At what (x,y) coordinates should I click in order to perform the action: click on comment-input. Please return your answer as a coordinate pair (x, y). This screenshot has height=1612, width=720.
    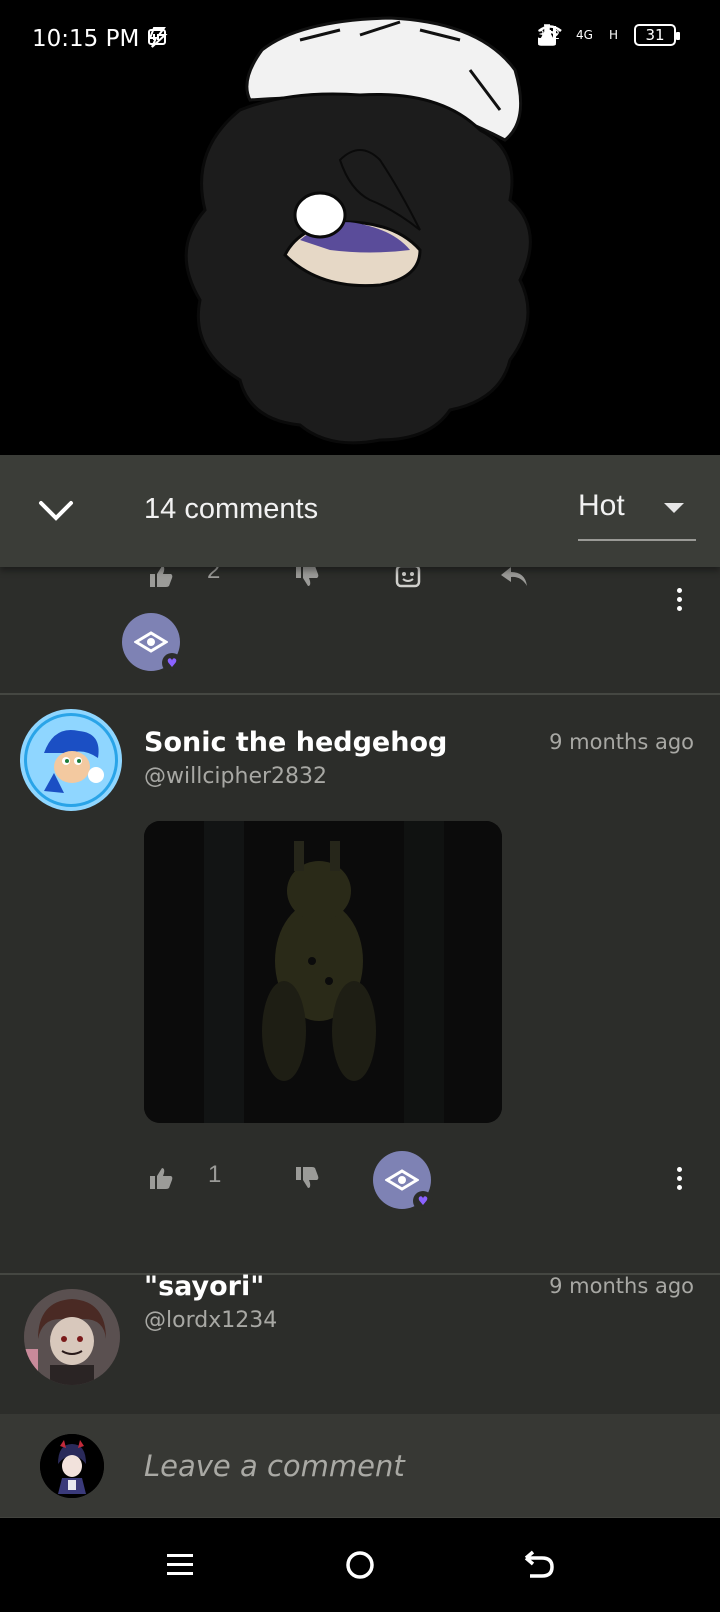
    Looking at the image, I should click on (414, 1466).